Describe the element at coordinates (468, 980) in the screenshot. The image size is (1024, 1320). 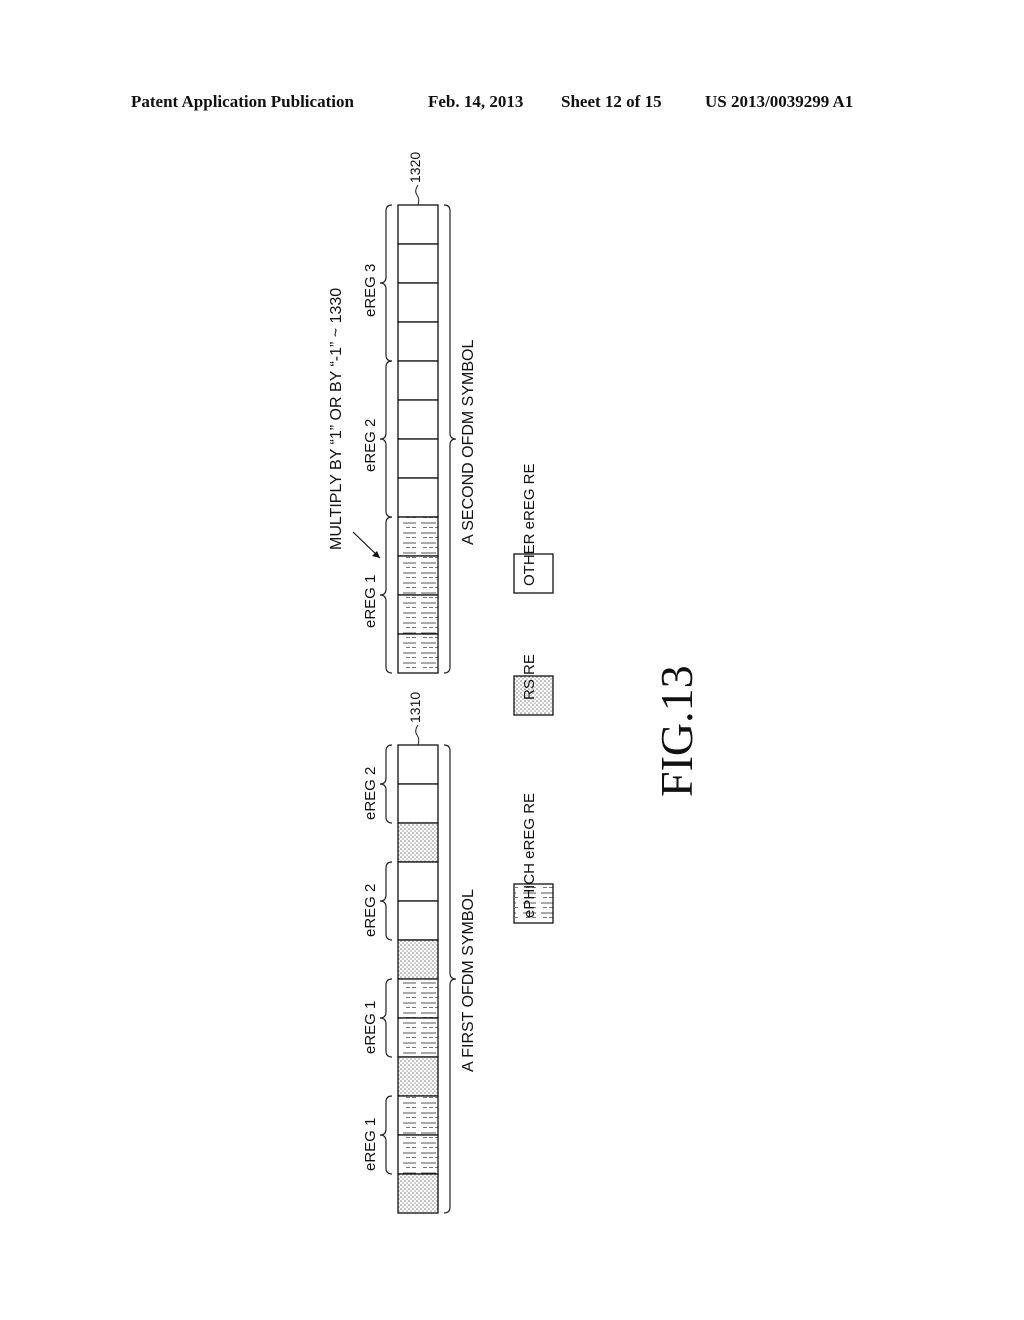
I see `caption-first-symbol: A FIRST OFDM SYMBOL` at that location.